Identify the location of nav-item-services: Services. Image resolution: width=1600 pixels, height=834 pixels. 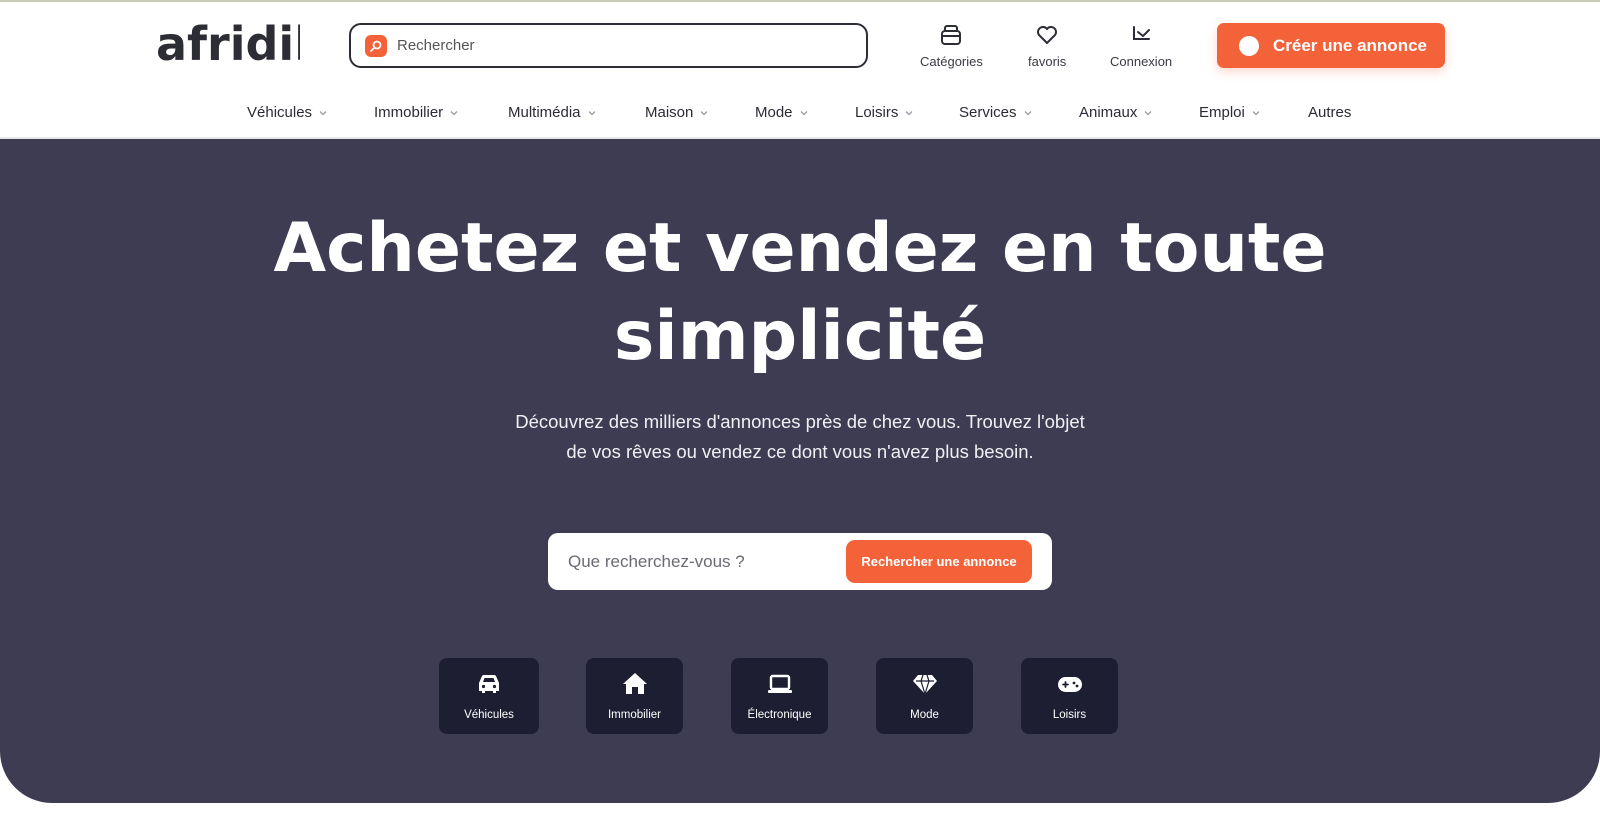
(996, 112).